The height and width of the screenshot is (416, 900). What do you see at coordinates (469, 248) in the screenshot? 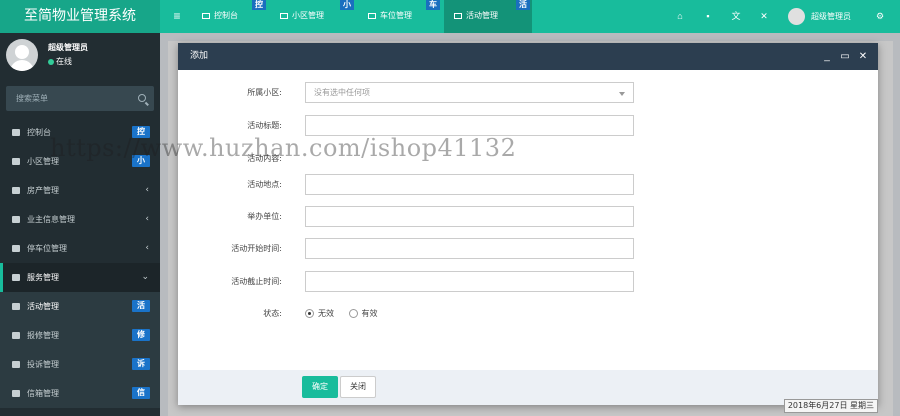
I see `start-time-input` at bounding box center [469, 248].